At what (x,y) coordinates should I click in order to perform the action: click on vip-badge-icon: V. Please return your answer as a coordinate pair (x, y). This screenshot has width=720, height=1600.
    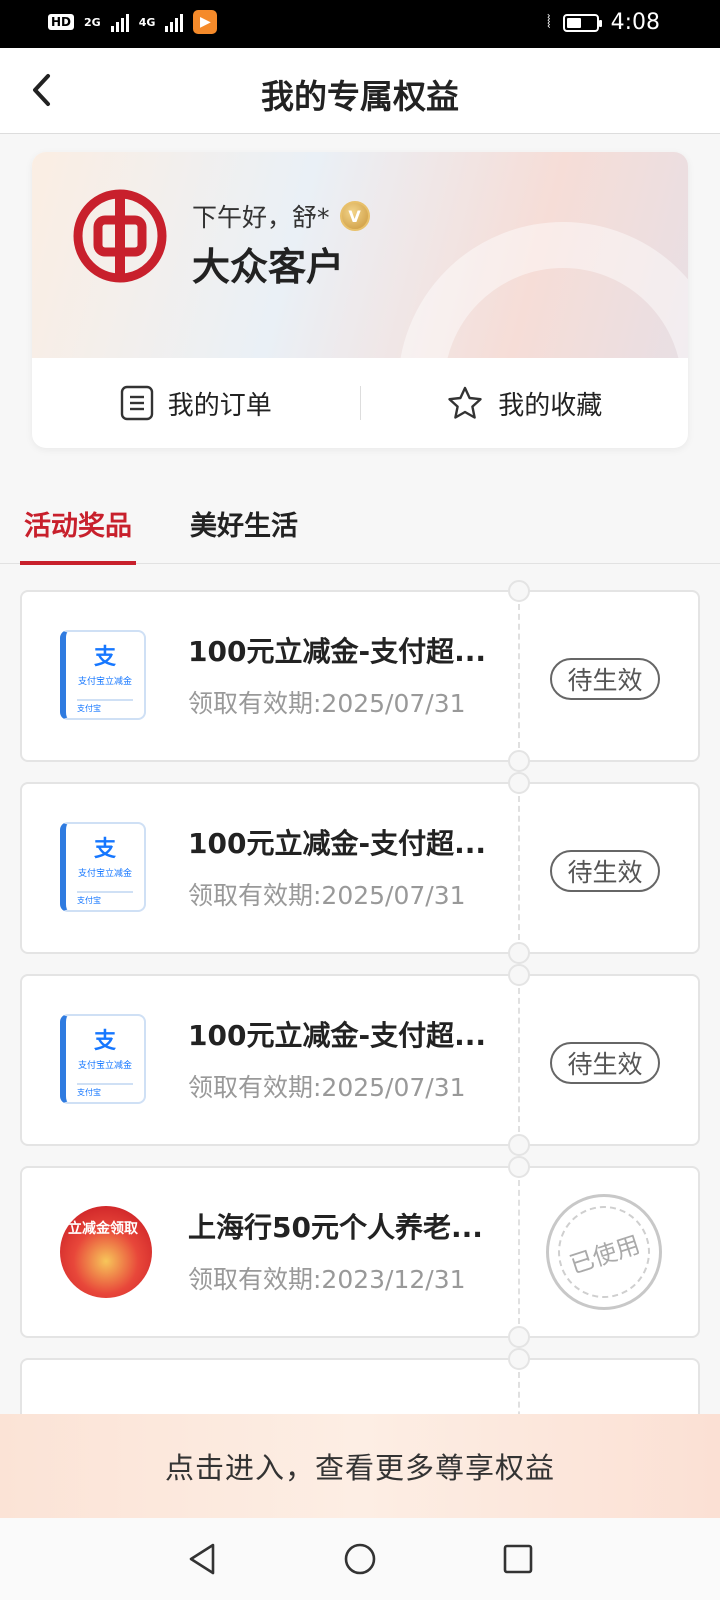
    Looking at the image, I should click on (354, 216).